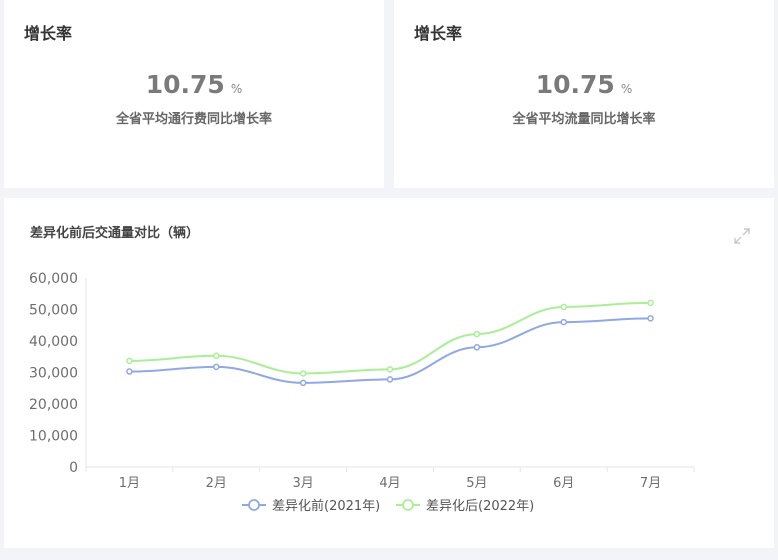 Image resolution: width=778 pixels, height=560 pixels. I want to click on y-tick-label: 40,000, so click(53, 342).